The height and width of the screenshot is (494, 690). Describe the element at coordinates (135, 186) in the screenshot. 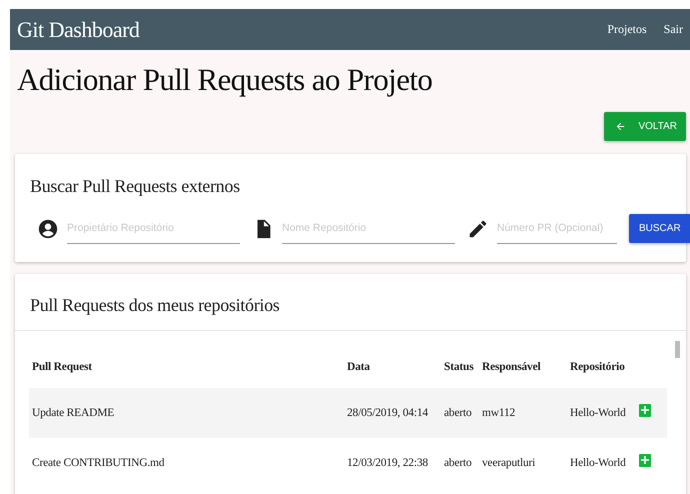

I see `card-title: Buscar Pull Requests externos` at that location.